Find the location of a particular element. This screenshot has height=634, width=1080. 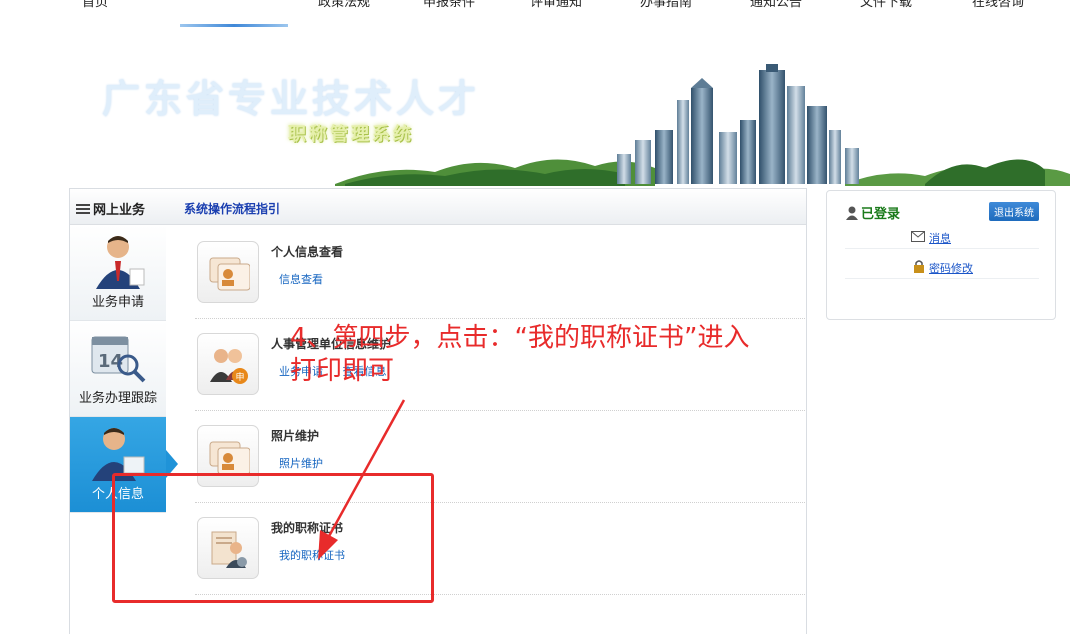

nav-consult: 在线咨询 is located at coordinates (998, 5).